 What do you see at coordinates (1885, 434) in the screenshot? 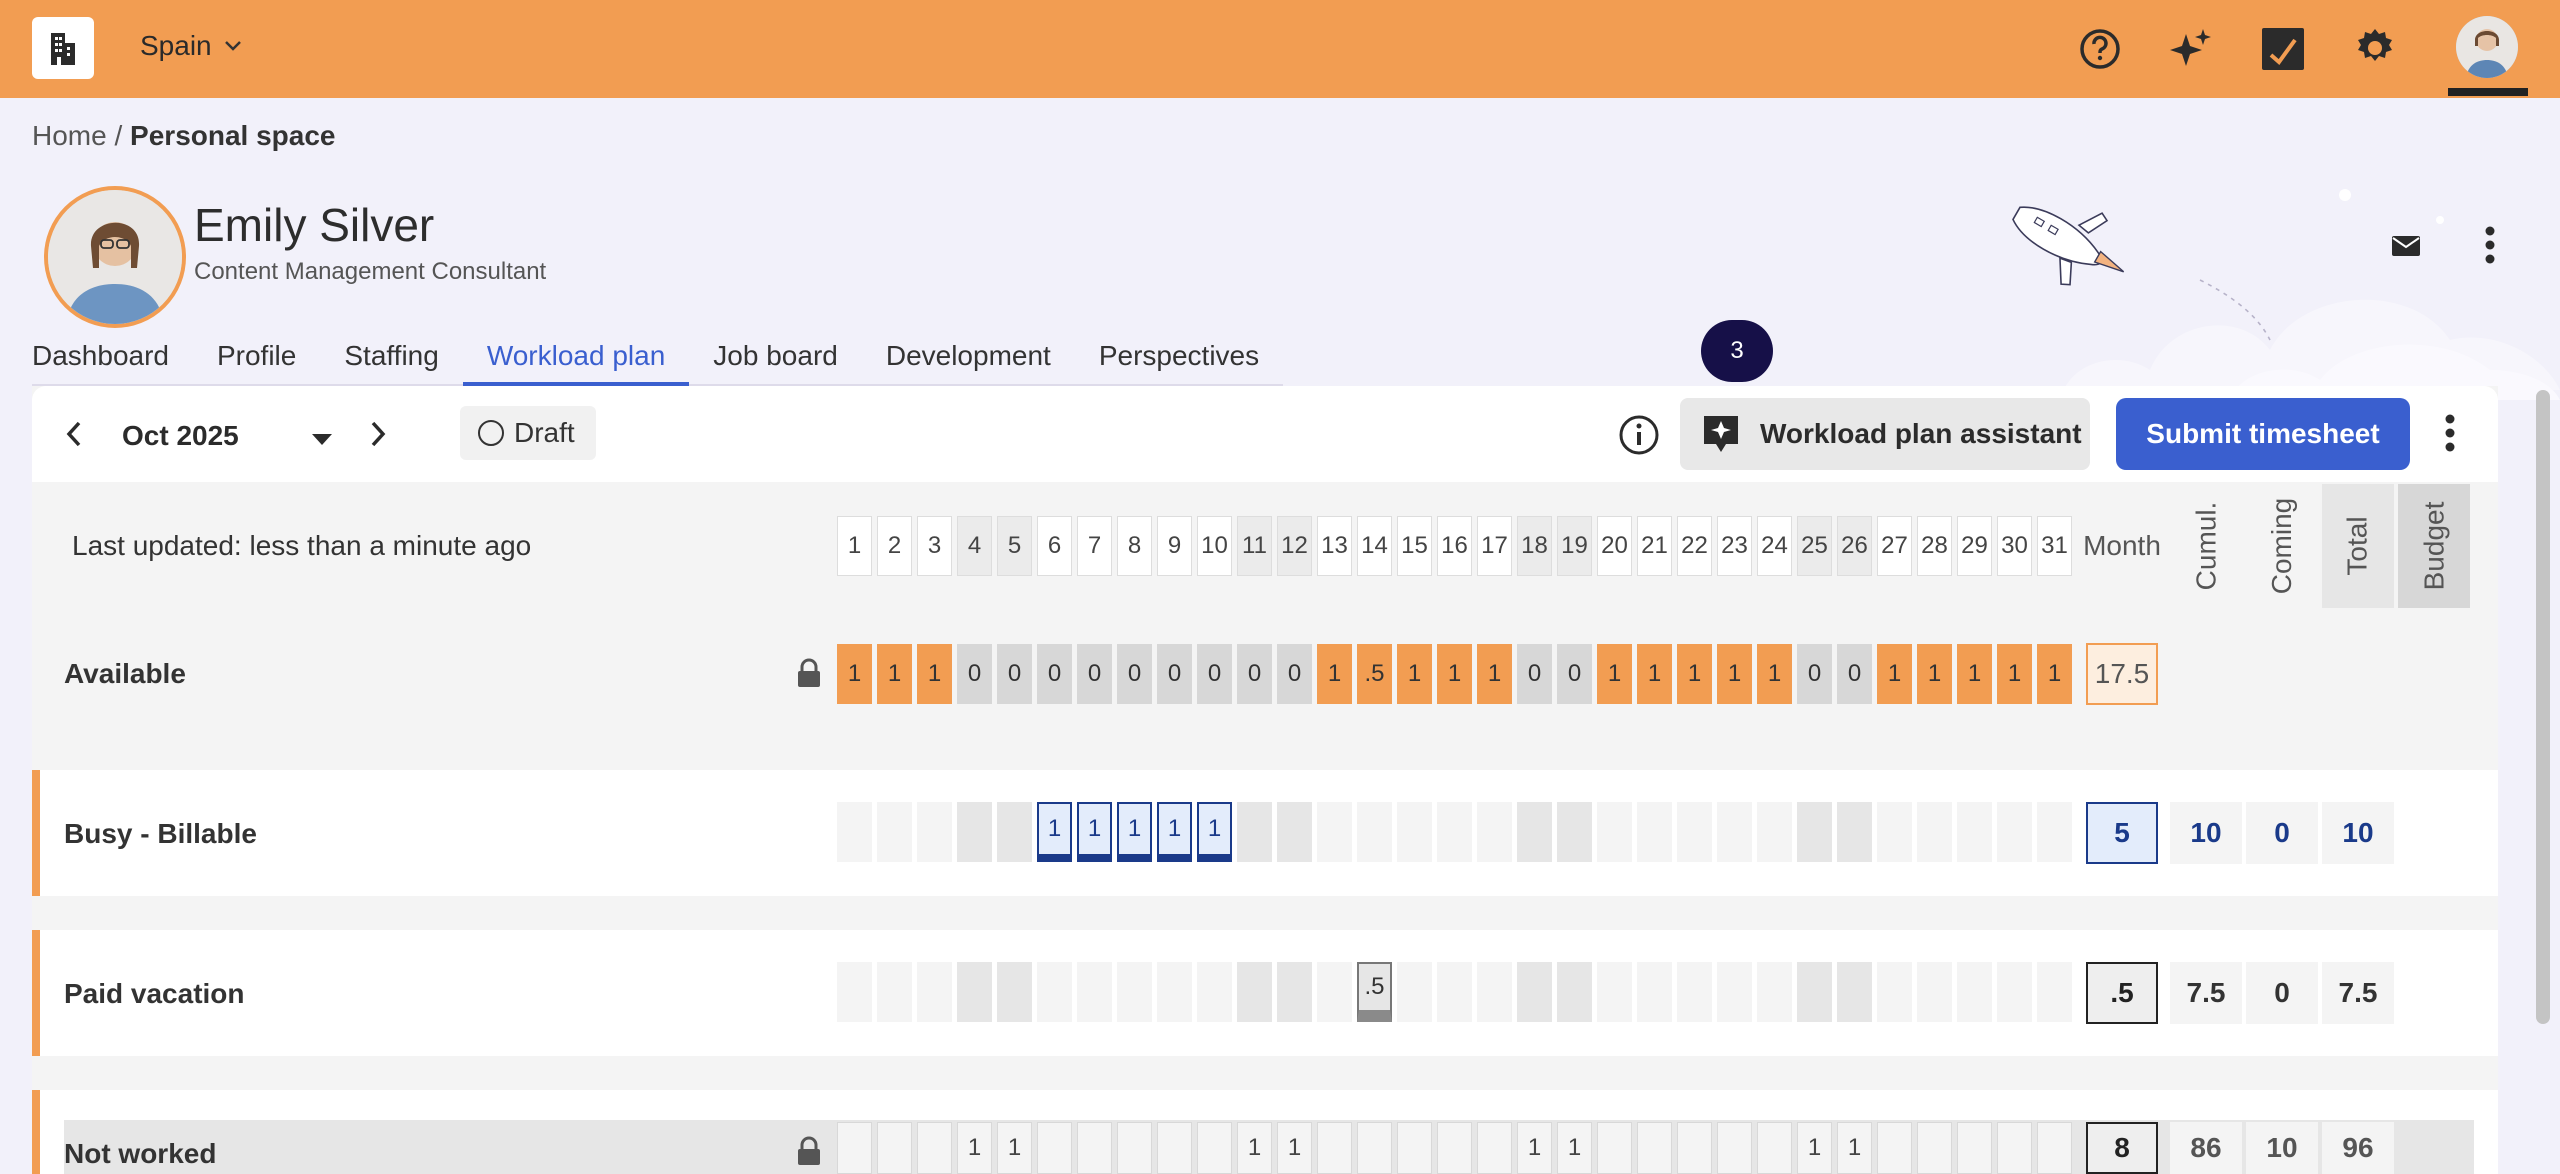
I see `workload-assistant-button: Workload plan assistant` at bounding box center [1885, 434].